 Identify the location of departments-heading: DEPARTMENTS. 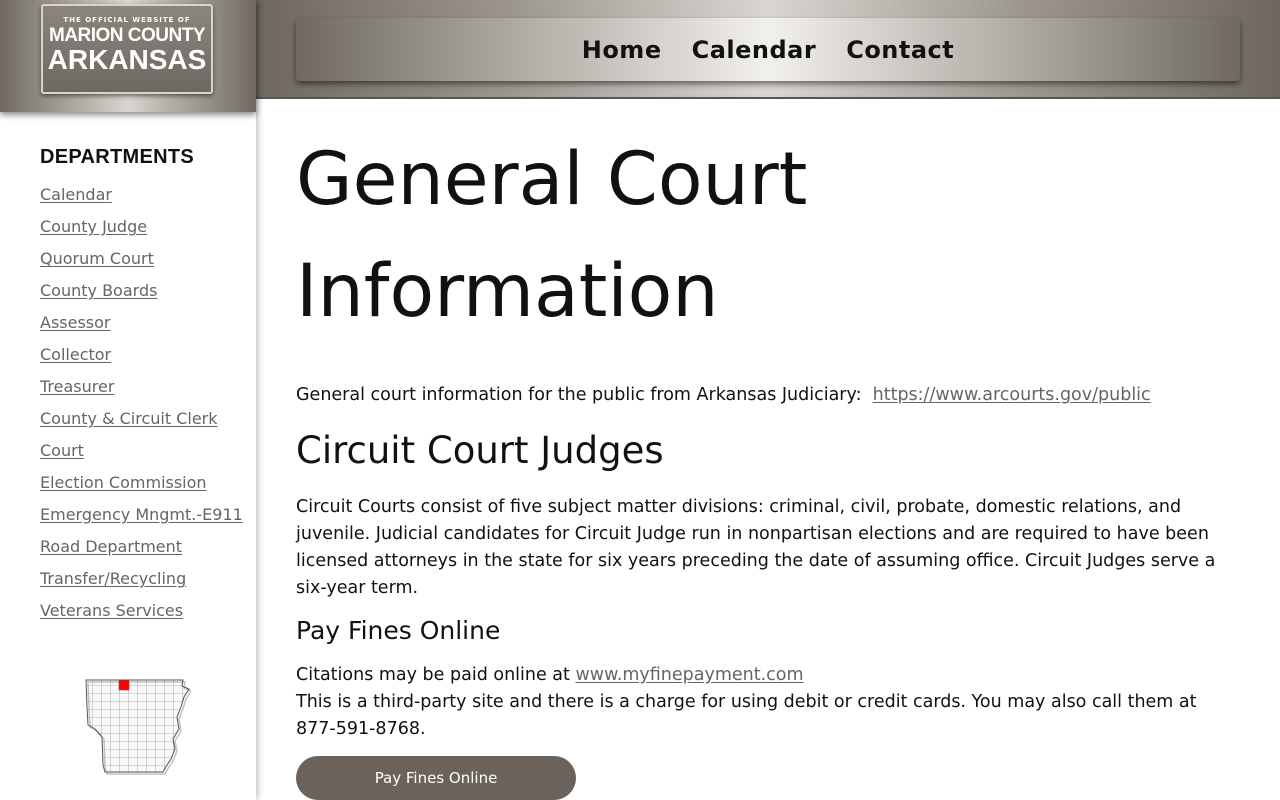
(117, 157).